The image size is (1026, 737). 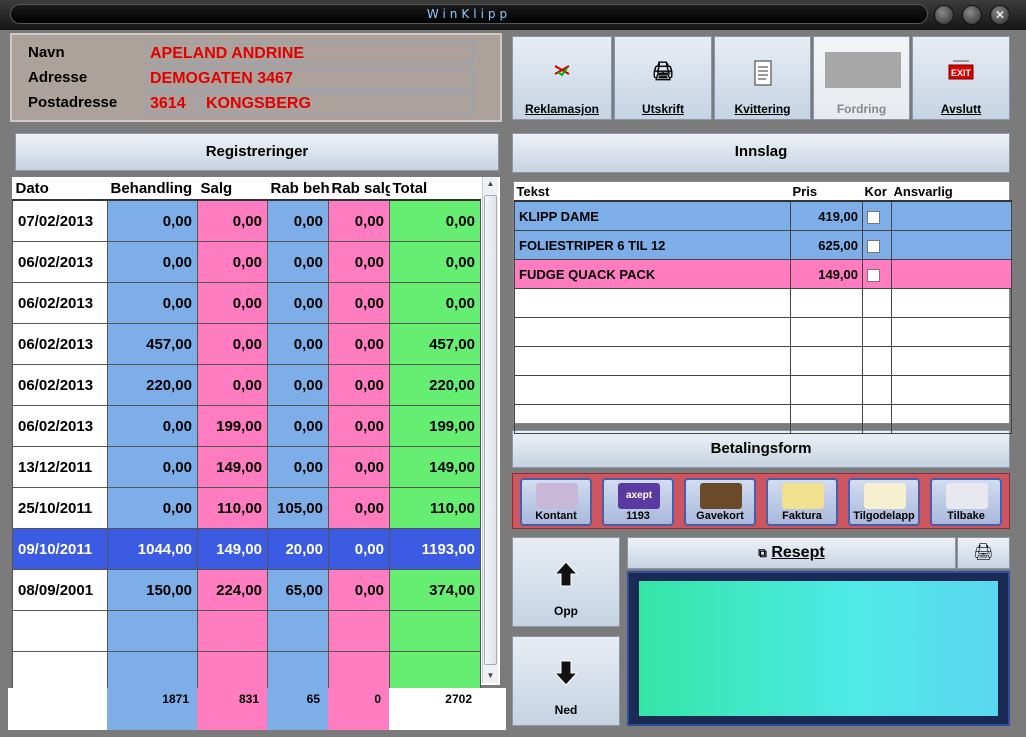 What do you see at coordinates (972, 15) in the screenshot?
I see `maximize-button` at bounding box center [972, 15].